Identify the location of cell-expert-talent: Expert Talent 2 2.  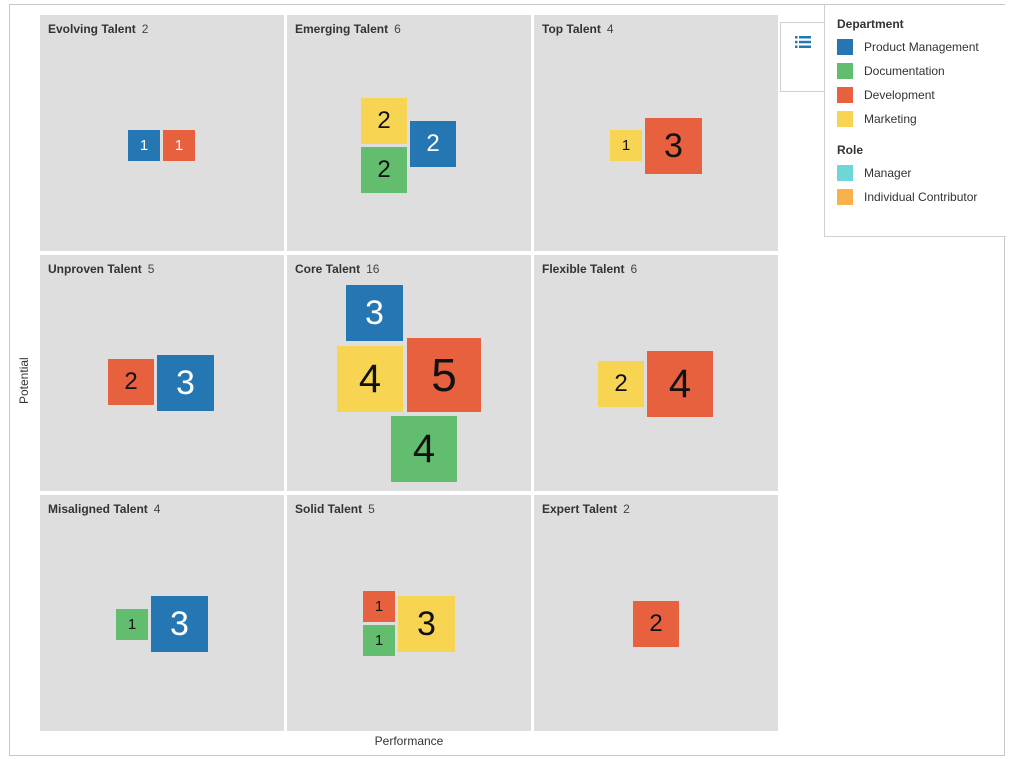
(656, 613).